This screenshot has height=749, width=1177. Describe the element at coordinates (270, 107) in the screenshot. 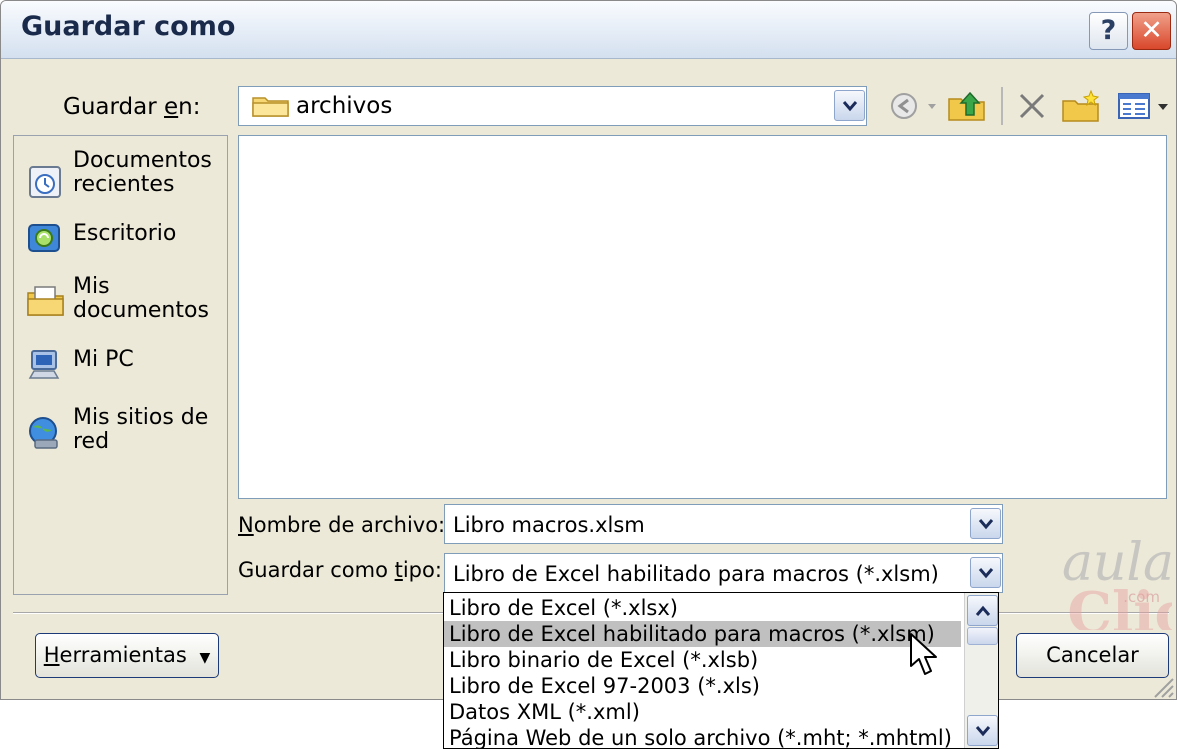

I see `folder-icon` at that location.